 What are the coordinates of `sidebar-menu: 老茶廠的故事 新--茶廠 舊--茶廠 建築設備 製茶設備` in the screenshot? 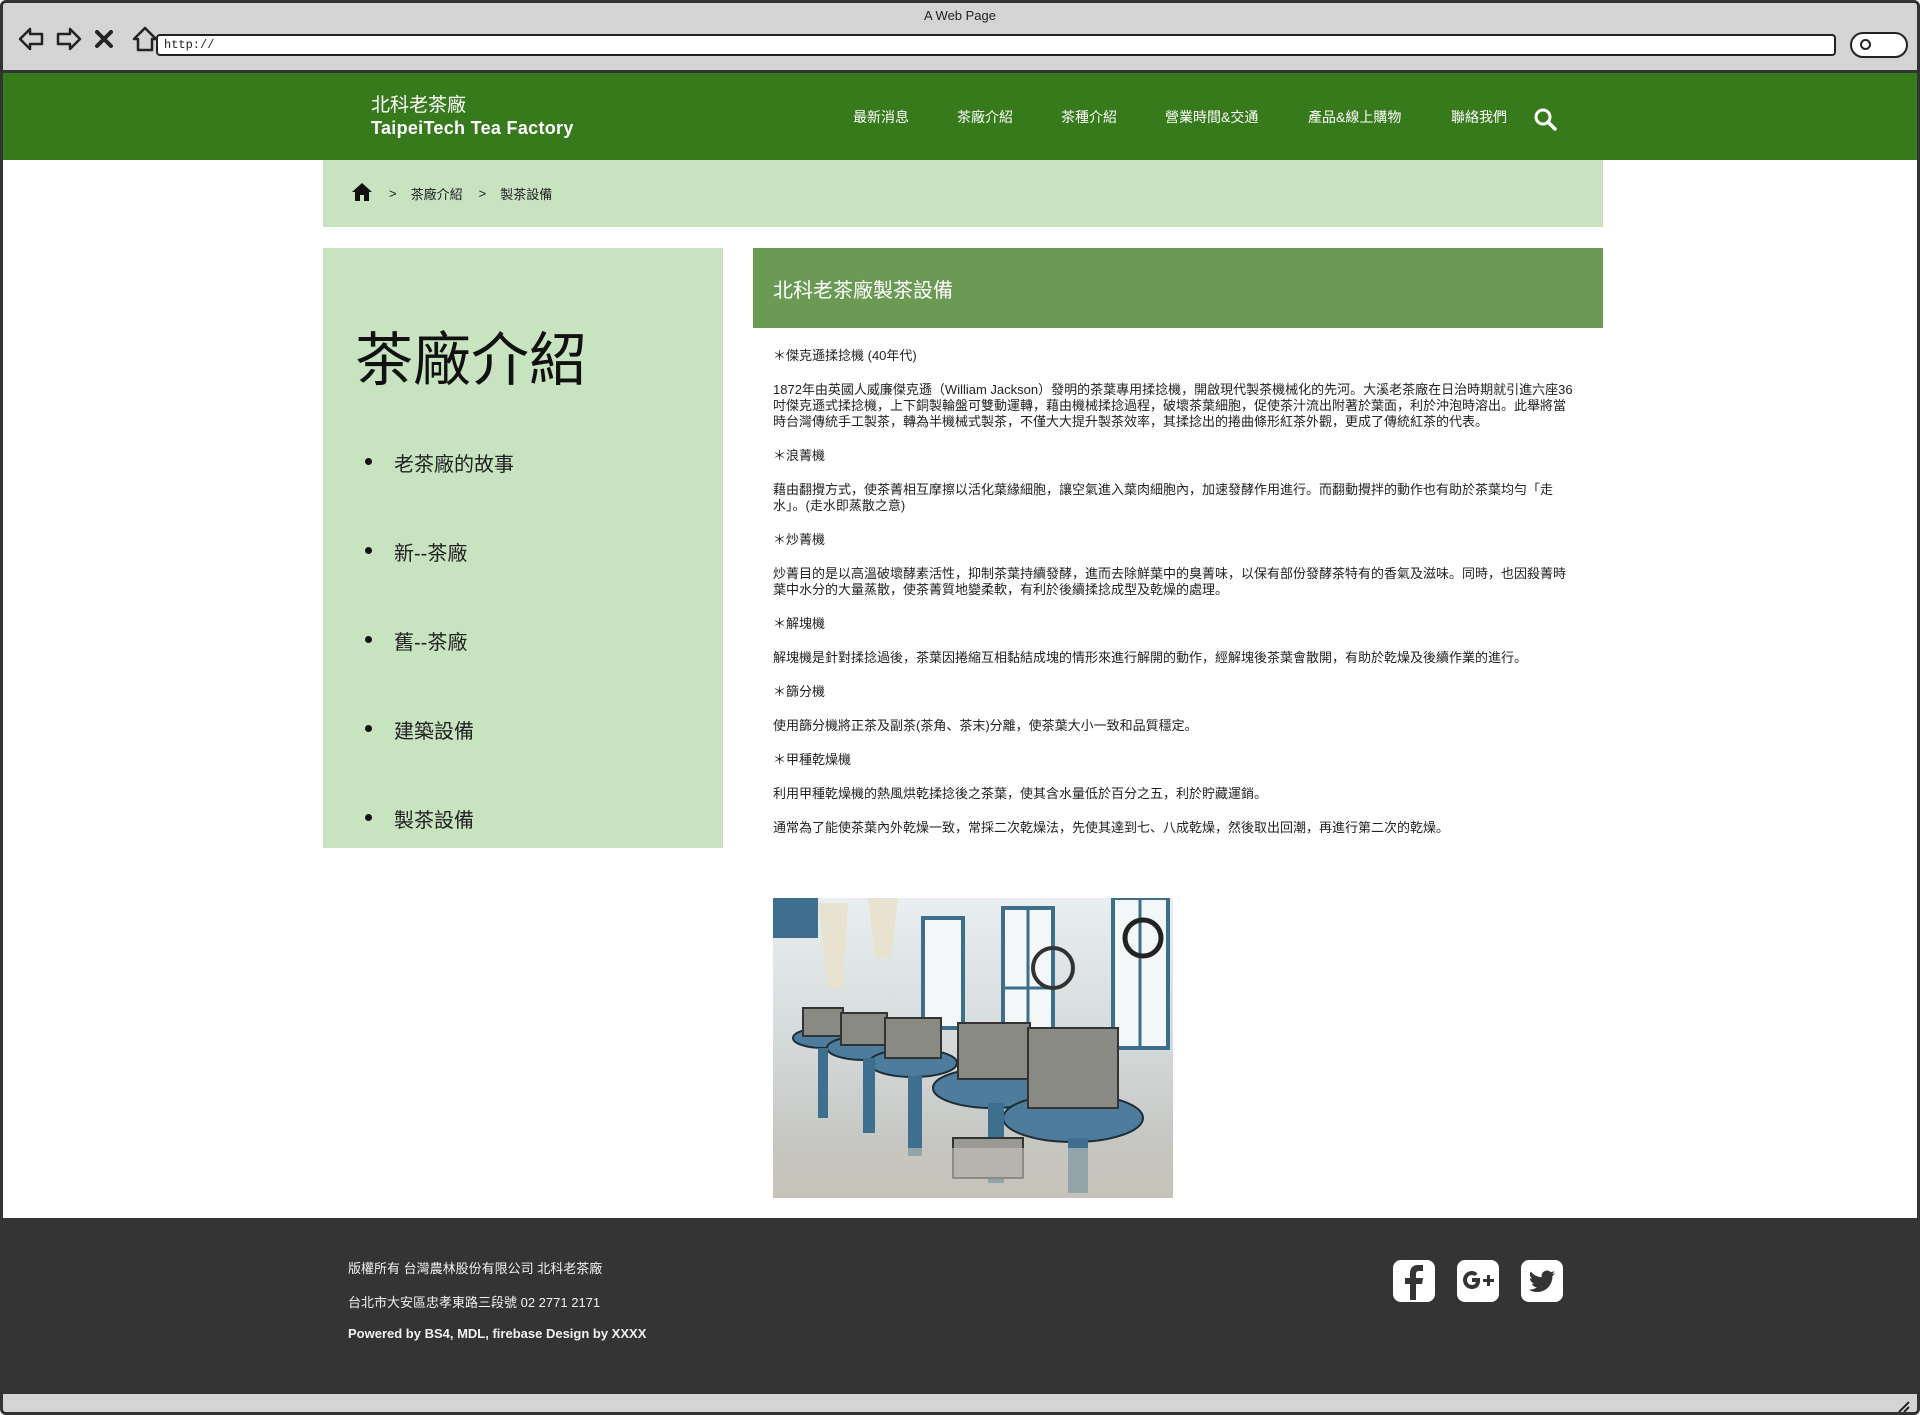 It's located at (439, 670).